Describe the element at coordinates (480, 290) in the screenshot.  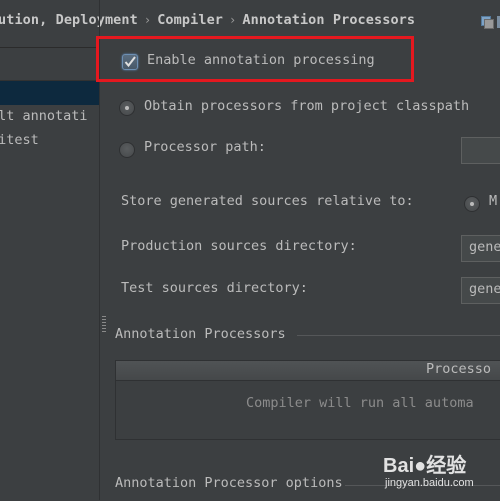
I see `test-sources-input: gene` at that location.